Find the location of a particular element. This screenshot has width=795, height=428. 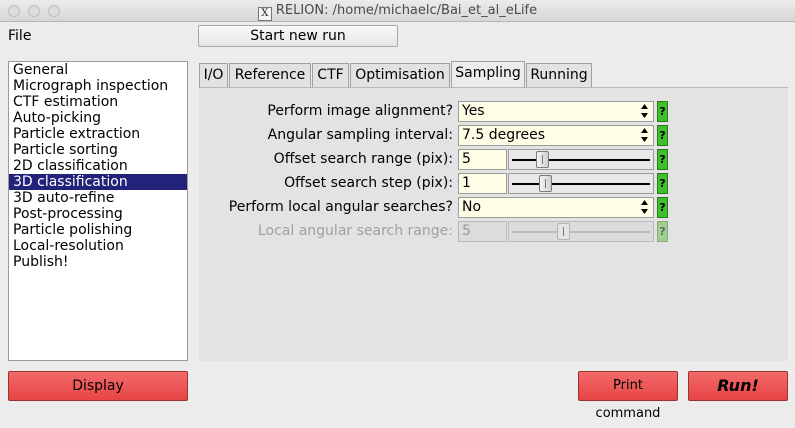

local-searches-label: Perform local angular searches? is located at coordinates (340, 207).